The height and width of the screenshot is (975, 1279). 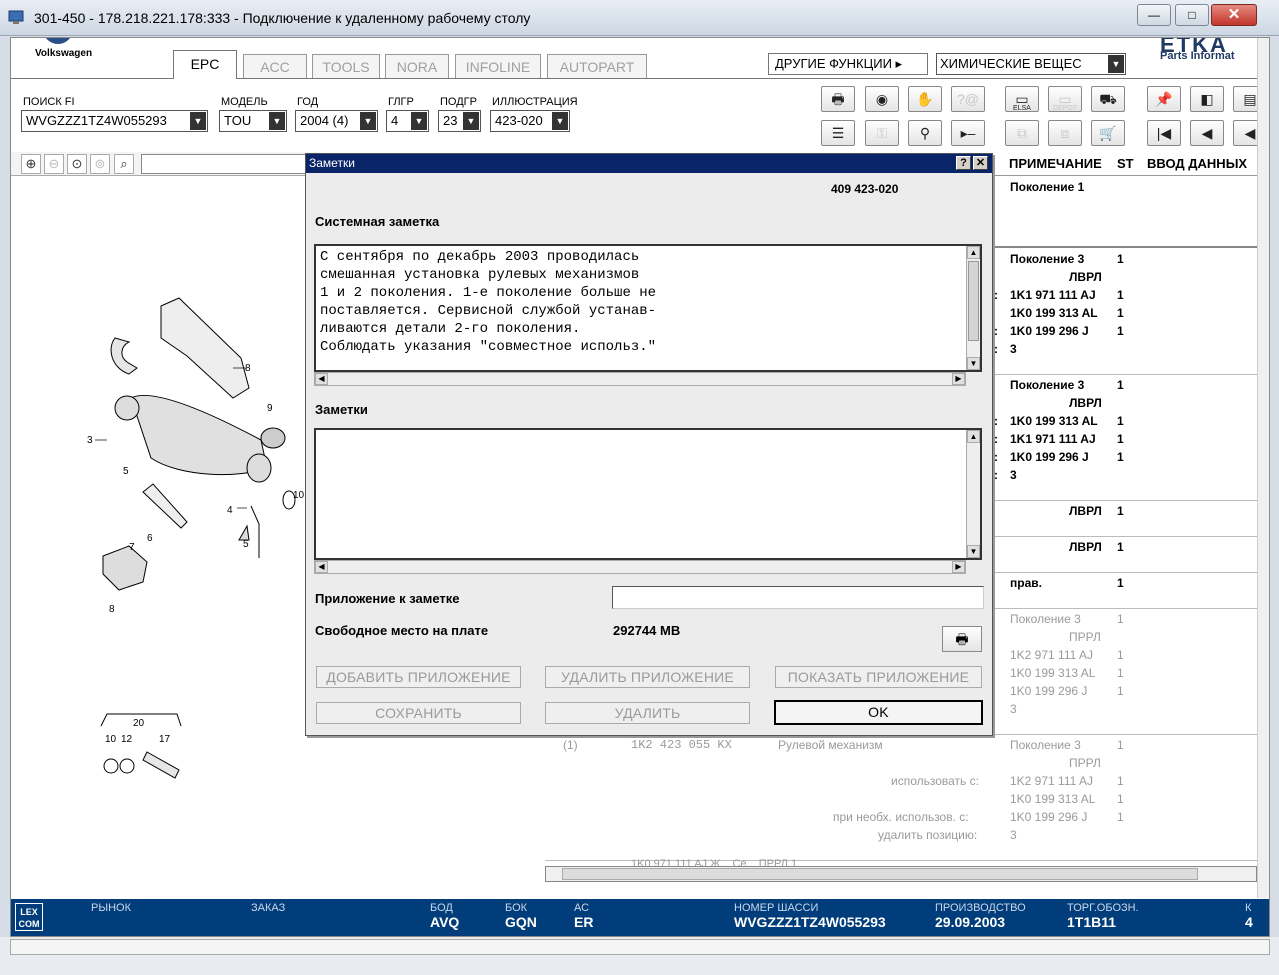 What do you see at coordinates (407, 121) in the screenshot?
I see `main-group-select: 4 ▼` at bounding box center [407, 121].